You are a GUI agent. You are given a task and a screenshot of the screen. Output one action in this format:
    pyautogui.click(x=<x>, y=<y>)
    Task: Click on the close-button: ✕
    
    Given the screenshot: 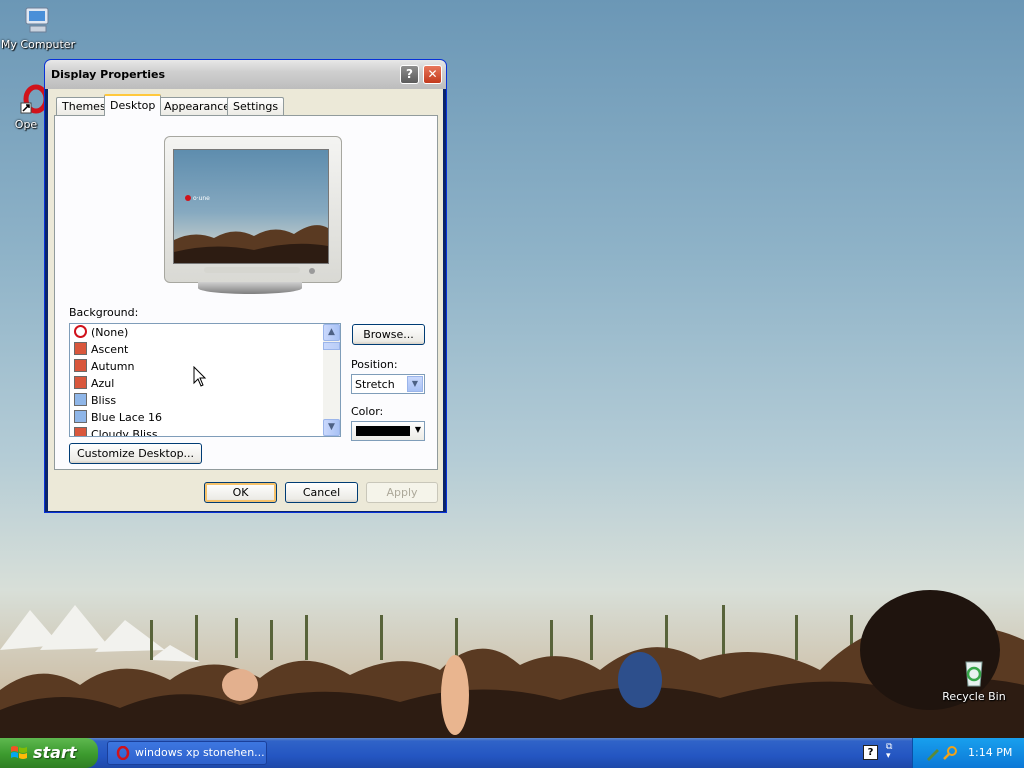 What is the action you would take?
    pyautogui.click(x=432, y=74)
    